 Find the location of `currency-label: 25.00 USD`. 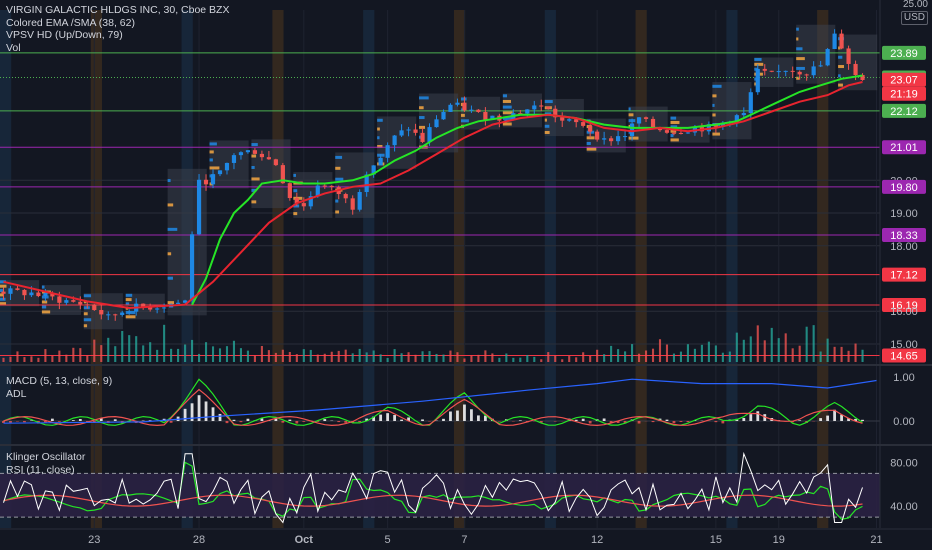

currency-label: 25.00 USD is located at coordinates (910, 12).